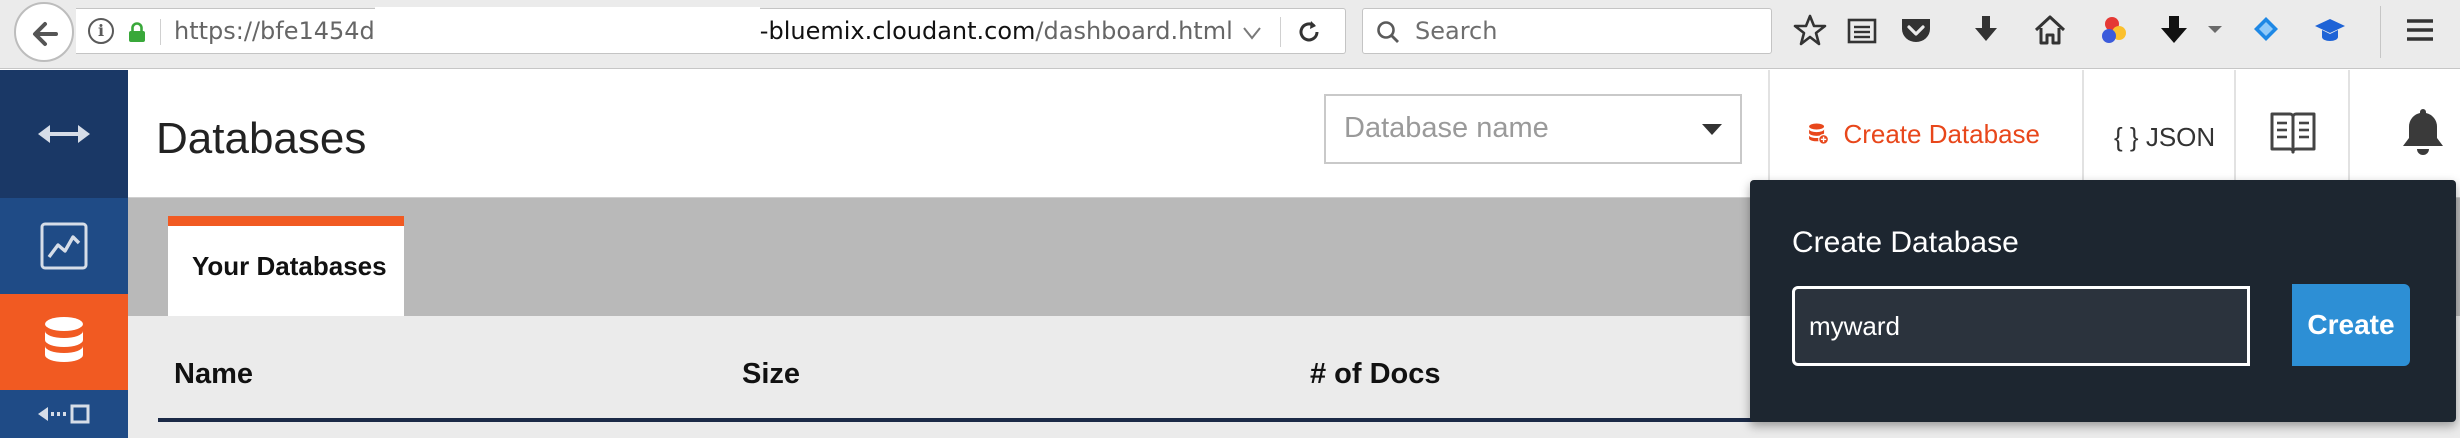  I want to click on table-header-underline, so click(1018, 420).